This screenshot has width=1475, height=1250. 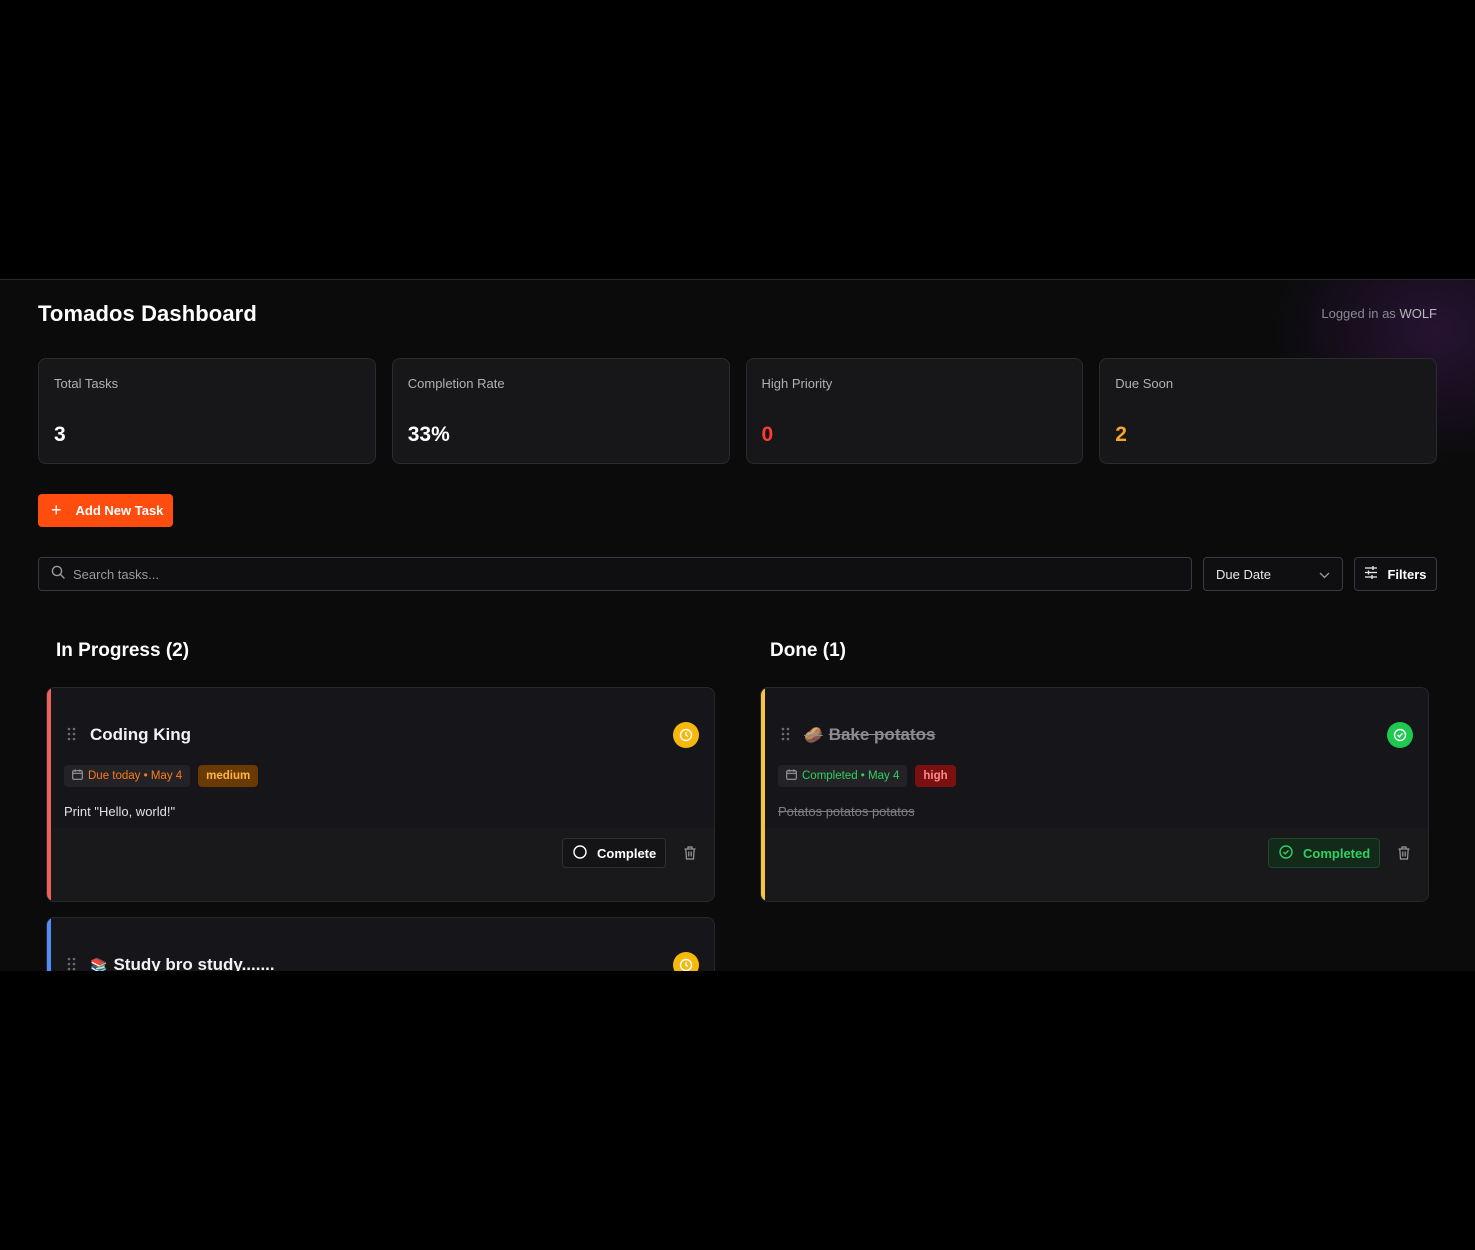 I want to click on stat-value: 3, so click(x=60, y=434).